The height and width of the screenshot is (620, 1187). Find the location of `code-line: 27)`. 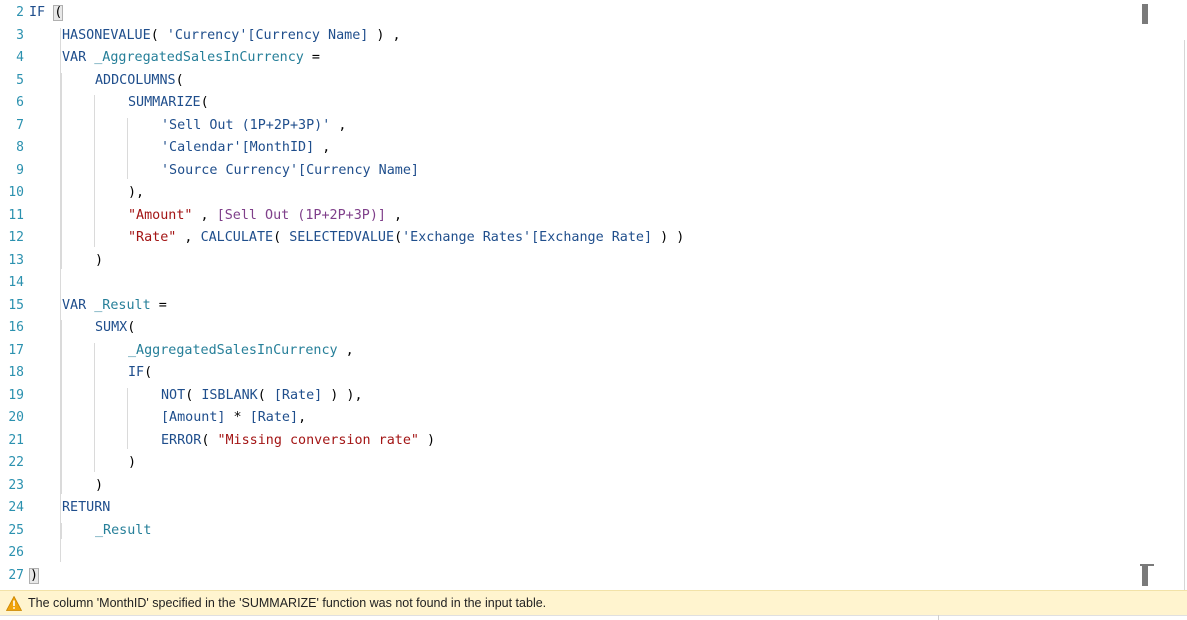

code-line: 27) is located at coordinates (565, 576).